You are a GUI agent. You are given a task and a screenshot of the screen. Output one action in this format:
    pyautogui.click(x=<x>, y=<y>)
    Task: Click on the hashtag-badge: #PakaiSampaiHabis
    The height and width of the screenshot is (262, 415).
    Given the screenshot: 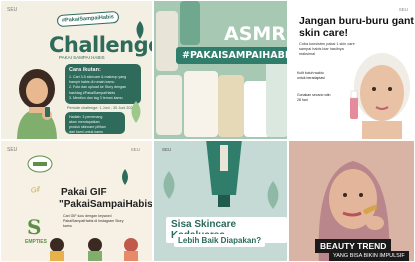 What is the action you would take?
    pyautogui.click(x=88, y=19)
    